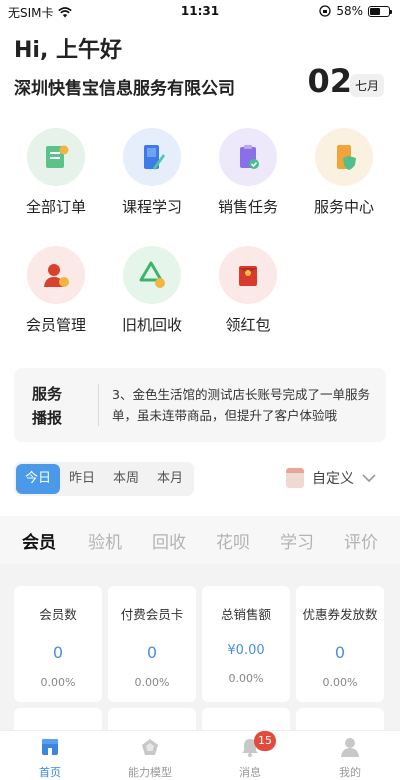  I want to click on tab-learning: 学习, so click(297, 540).